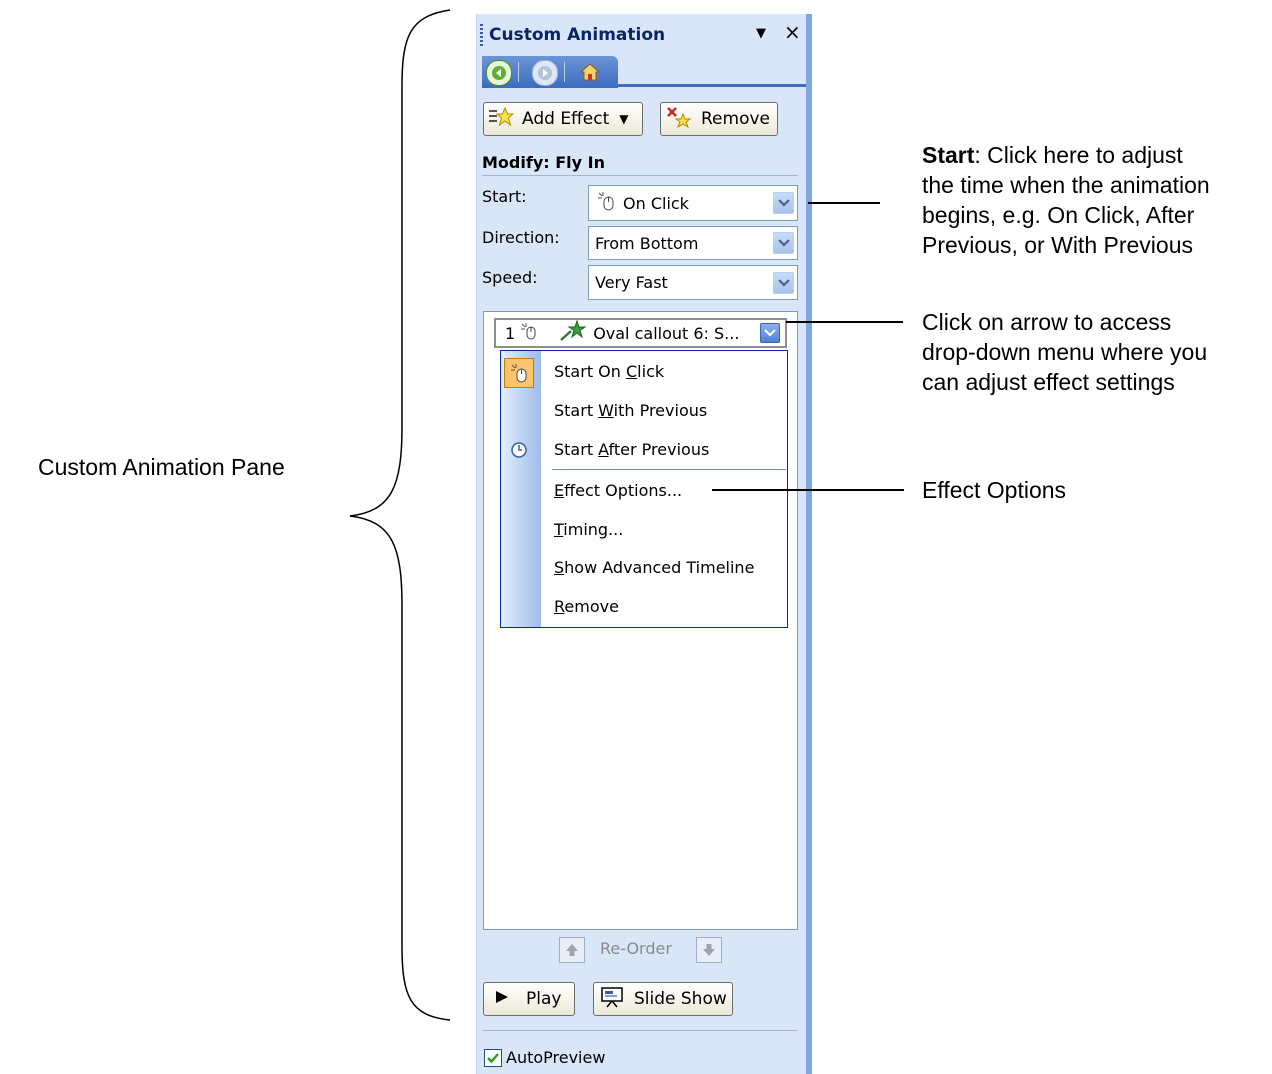  I want to click on menu-item-start-with-previous: Start With Previous, so click(630, 410).